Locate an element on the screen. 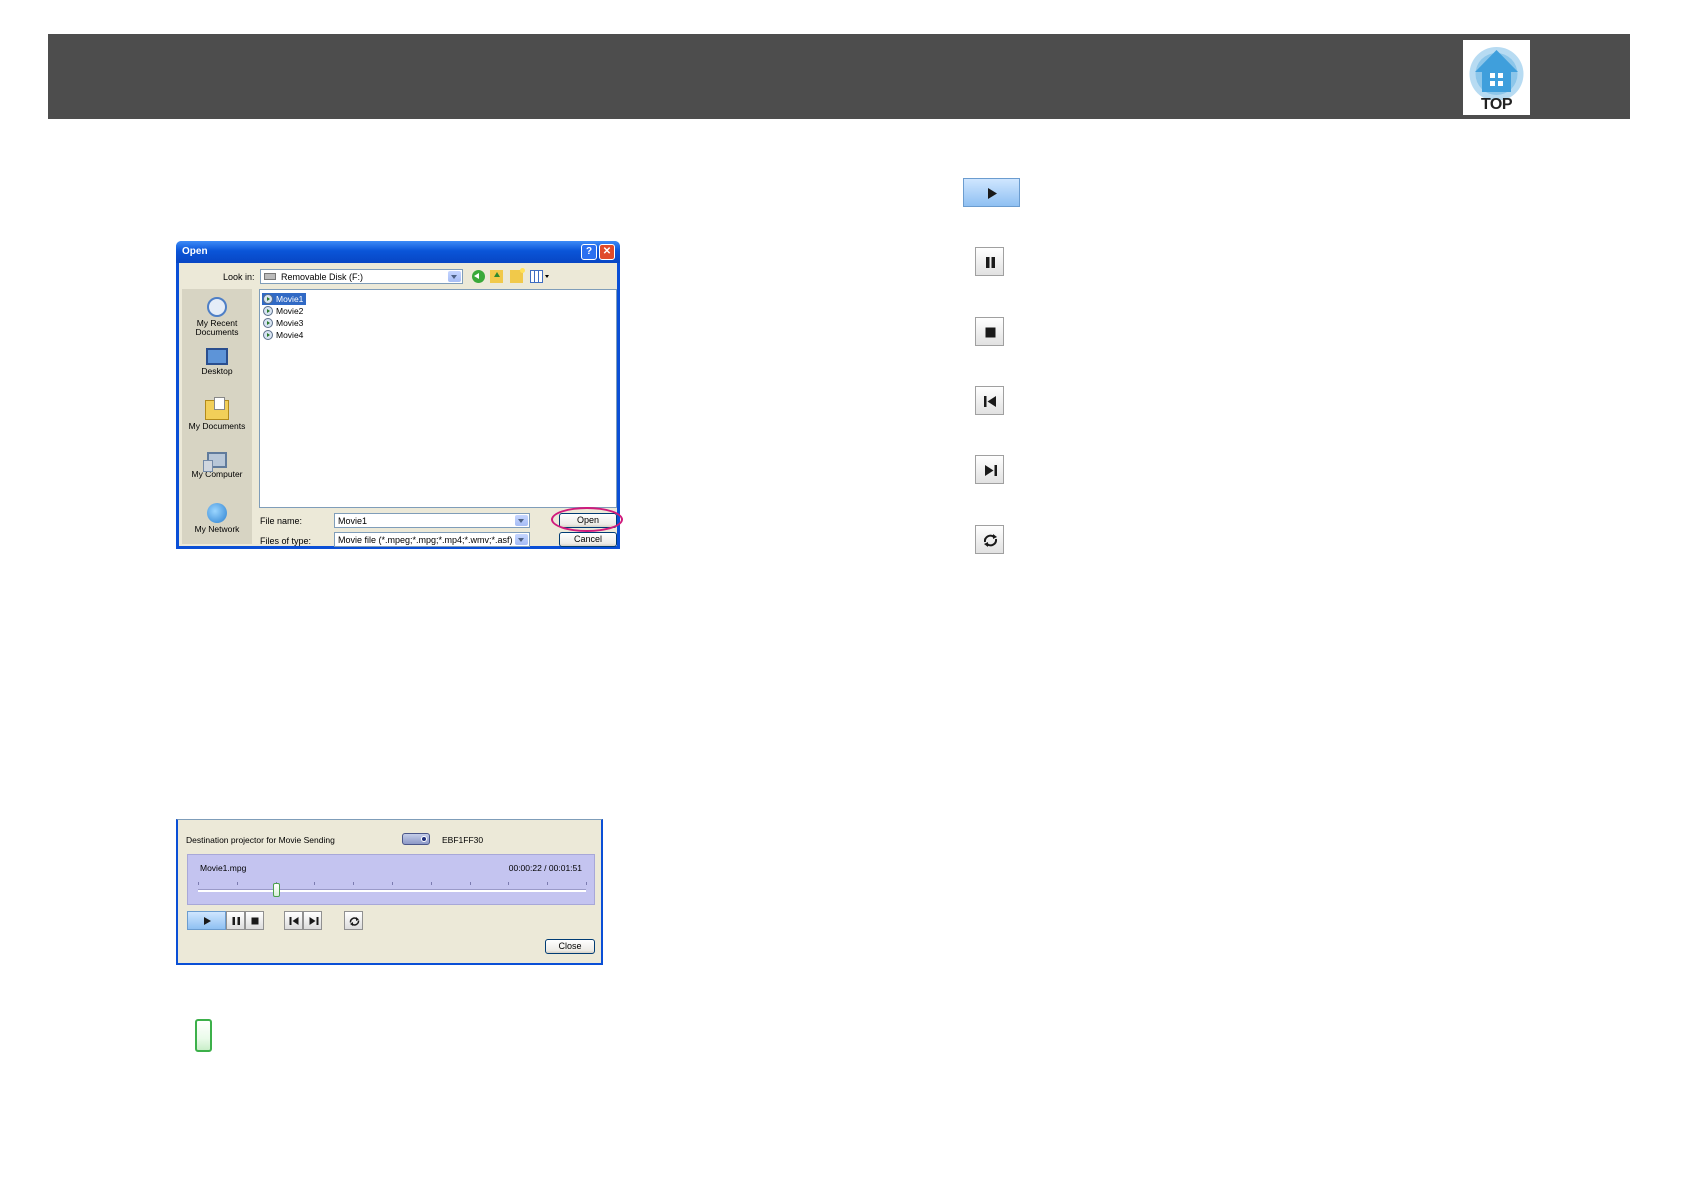 This screenshot has width=1684, height=1190. destination-label: Destination projector for Movie Sending is located at coordinates (260, 840).